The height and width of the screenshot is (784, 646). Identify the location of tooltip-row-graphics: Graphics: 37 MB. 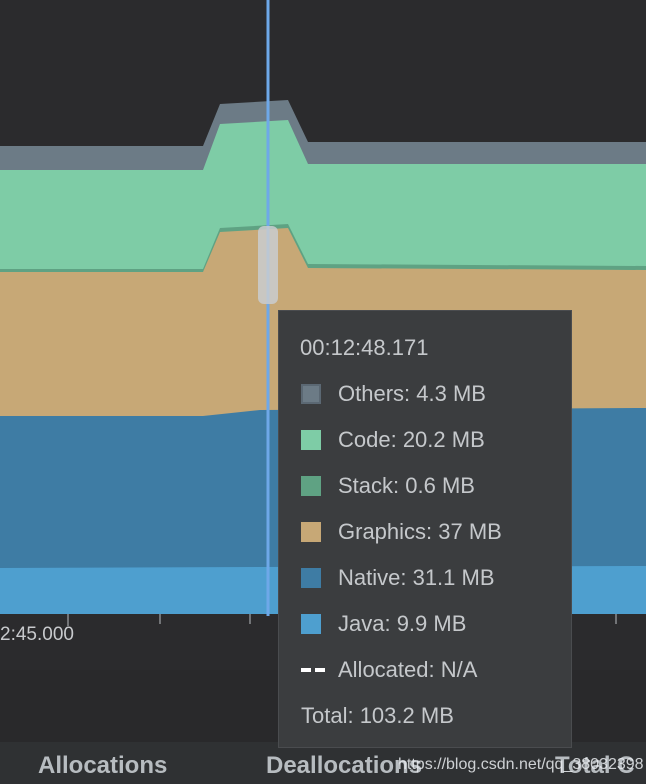
(401, 532).